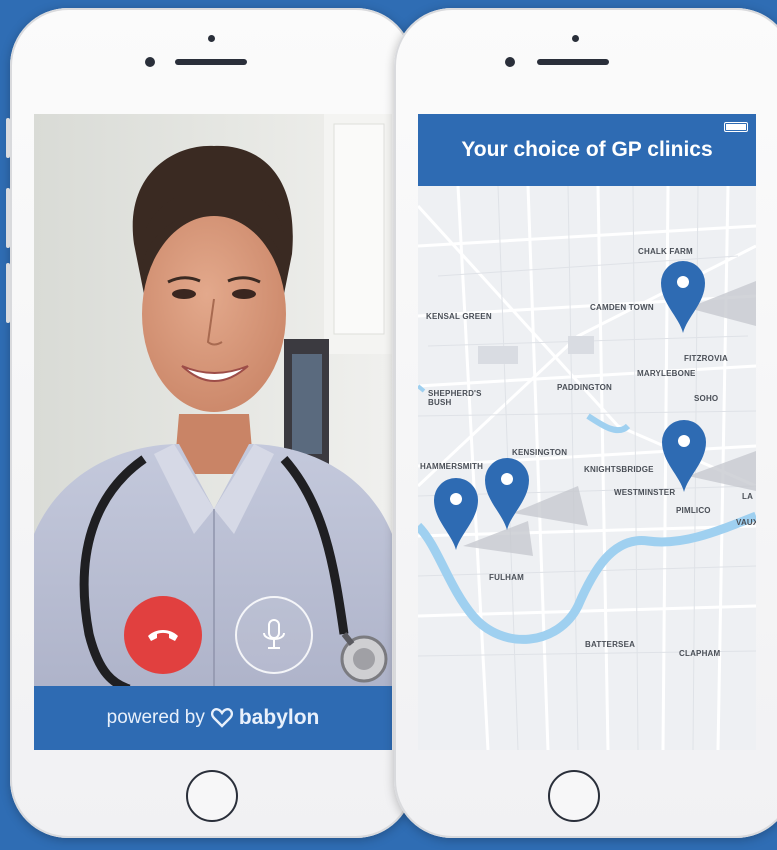  I want to click on place-label: PIMLICO, so click(693, 510).